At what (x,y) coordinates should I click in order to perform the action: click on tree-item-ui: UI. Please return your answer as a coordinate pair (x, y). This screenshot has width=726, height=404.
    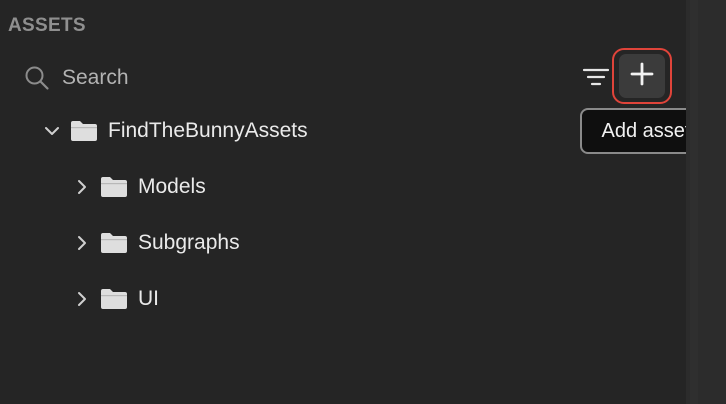
    Looking at the image, I should click on (116, 299).